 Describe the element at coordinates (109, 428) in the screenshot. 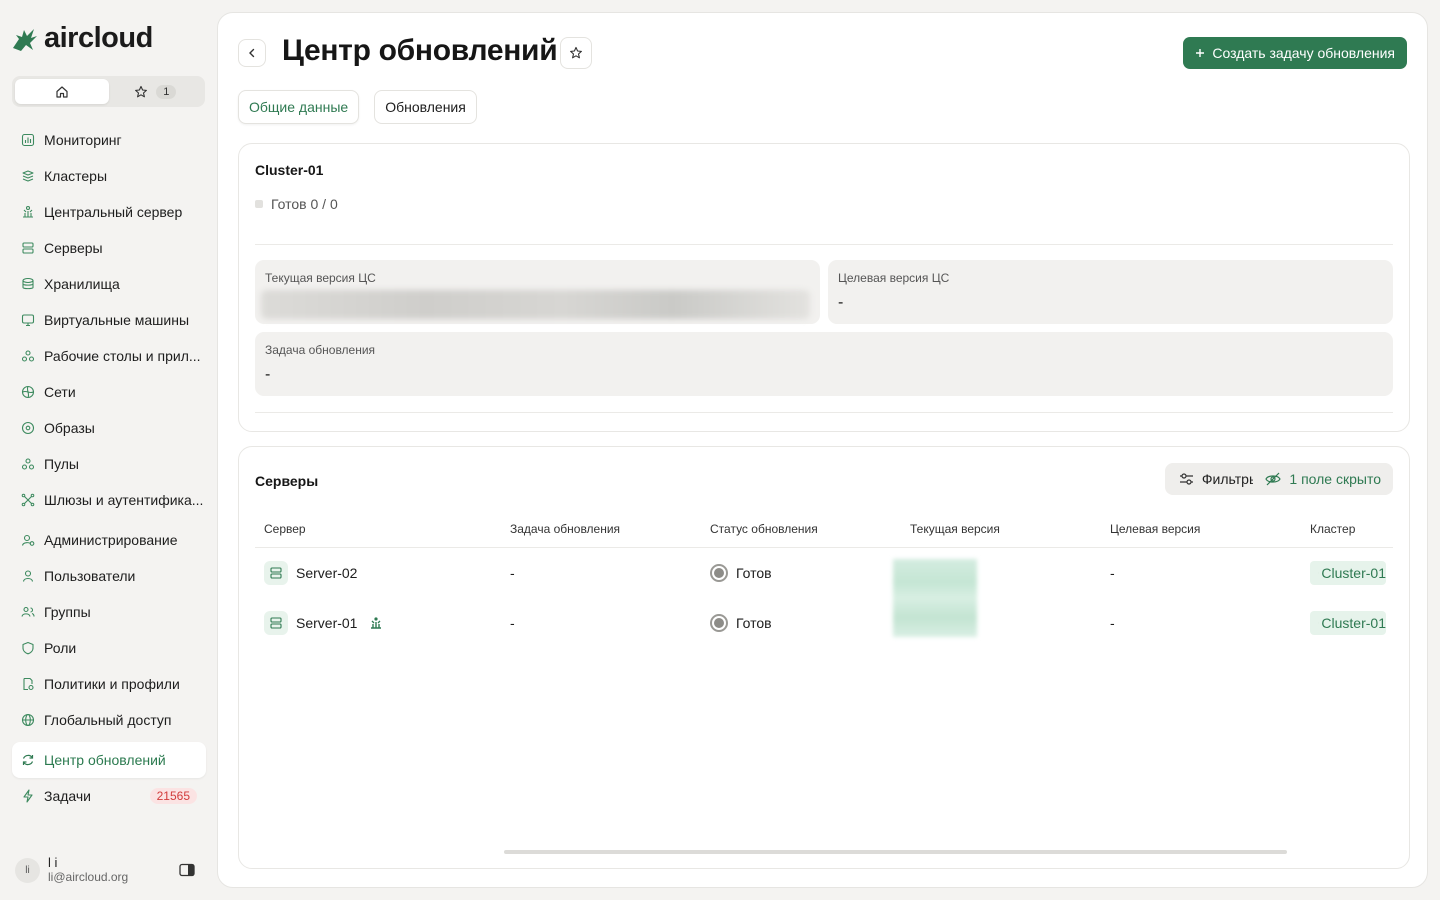

I see `sidebar-item-images: Образы` at that location.